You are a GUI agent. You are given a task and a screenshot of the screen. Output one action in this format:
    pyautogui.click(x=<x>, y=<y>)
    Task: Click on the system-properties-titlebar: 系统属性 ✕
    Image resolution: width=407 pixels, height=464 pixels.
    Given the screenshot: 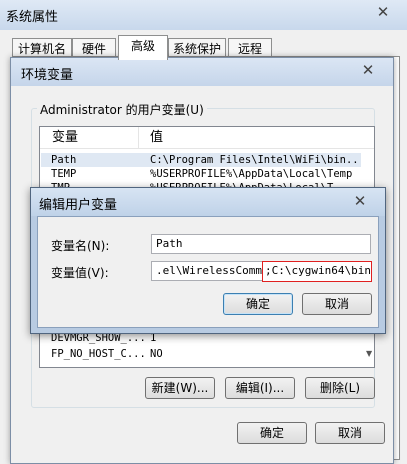 What is the action you would take?
    pyautogui.click(x=203, y=15)
    